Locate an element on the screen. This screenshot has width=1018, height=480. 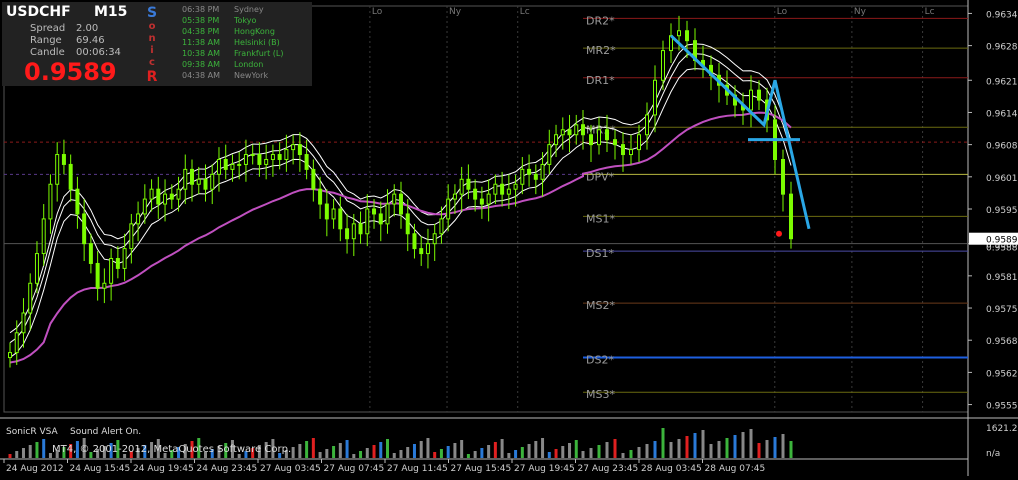
session-name: Helsinki (B) is located at coordinates (257, 42).